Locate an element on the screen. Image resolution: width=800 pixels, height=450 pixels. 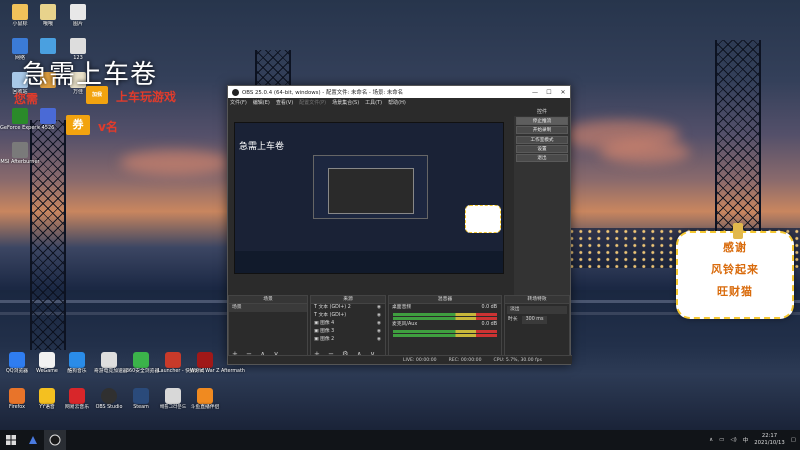
source-item: ▣ 图像 2 ◉ is located at coordinates (348, 340).